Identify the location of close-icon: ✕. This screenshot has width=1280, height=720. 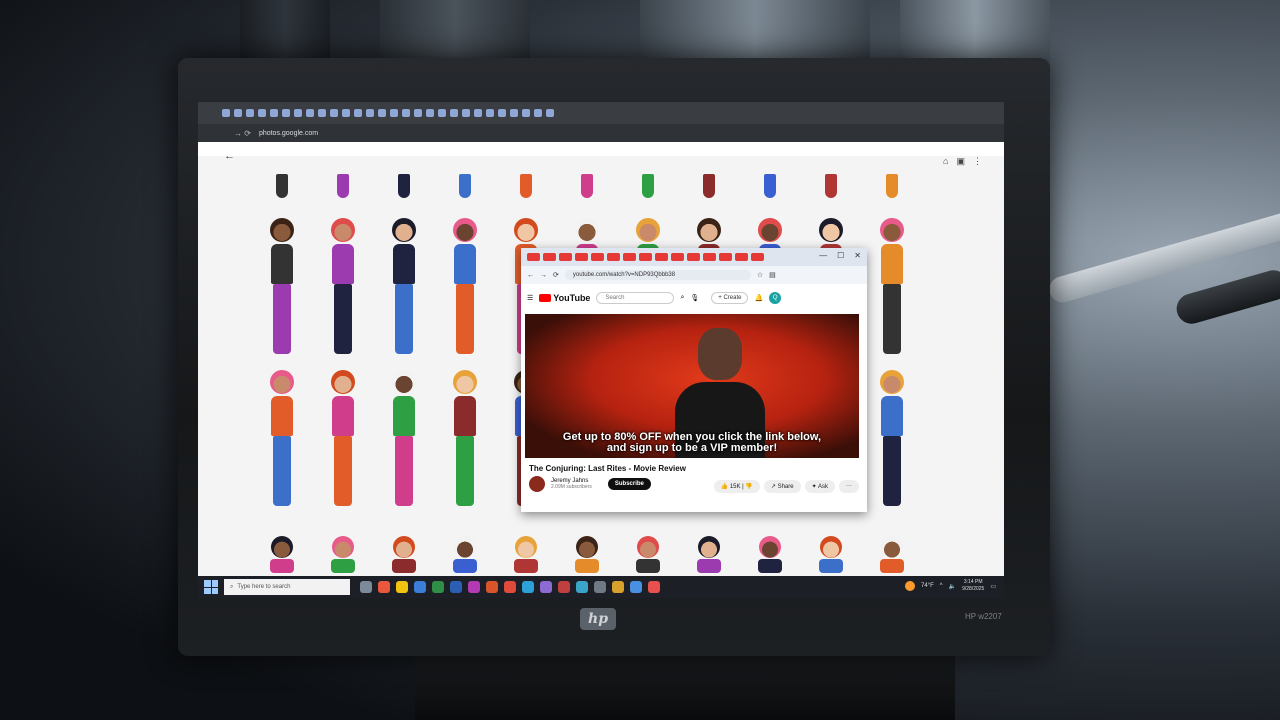
(857, 255).